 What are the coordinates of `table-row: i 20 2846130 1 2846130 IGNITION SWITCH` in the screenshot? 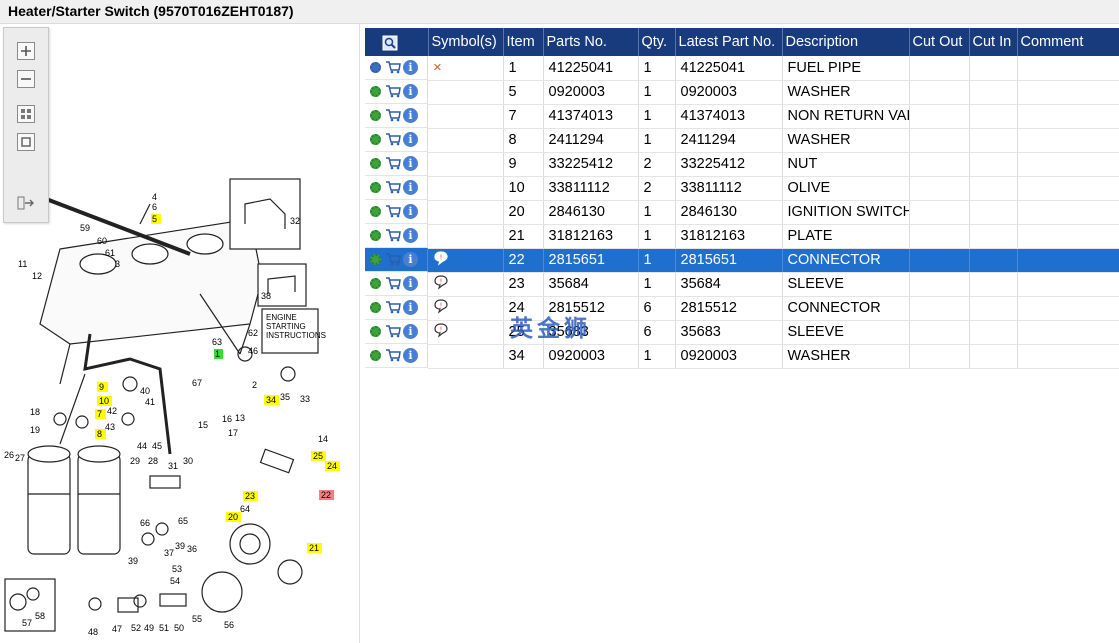 It's located at (742, 212).